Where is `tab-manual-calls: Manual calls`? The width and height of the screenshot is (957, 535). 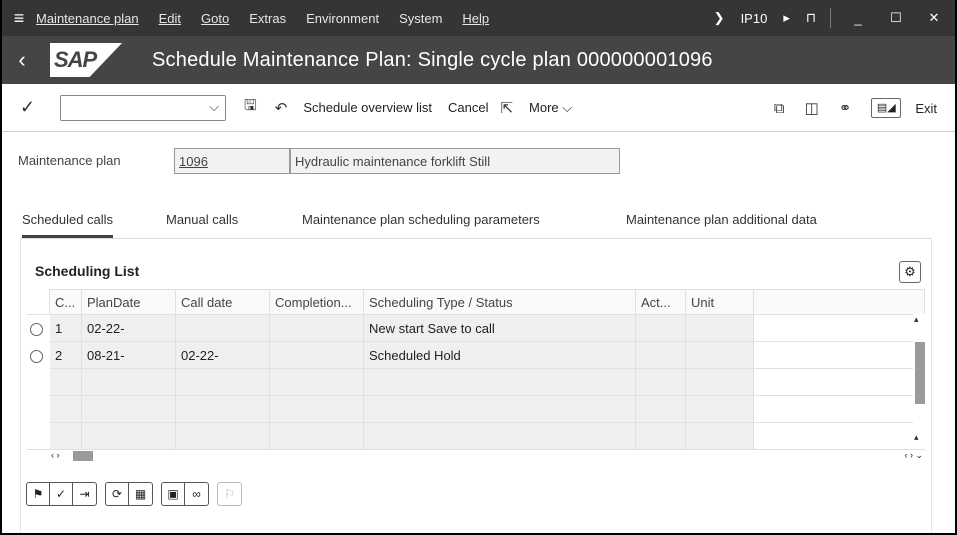 tab-manual-calls: Manual calls is located at coordinates (202, 225).